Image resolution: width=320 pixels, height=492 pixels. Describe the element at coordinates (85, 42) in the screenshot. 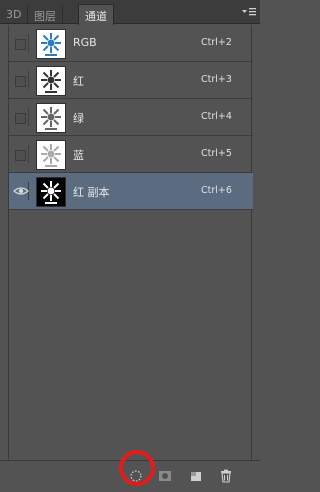

I see `channel-name: RGB` at that location.